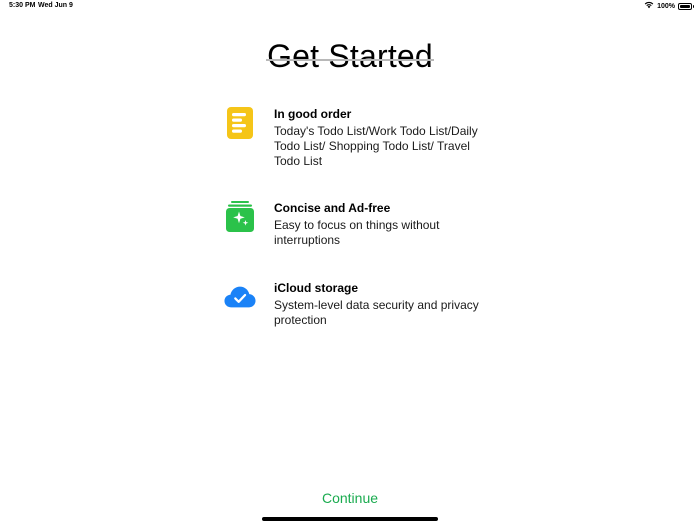 The width and height of the screenshot is (700, 525). Describe the element at coordinates (240, 297) in the screenshot. I see `icloud-check-icon` at that location.